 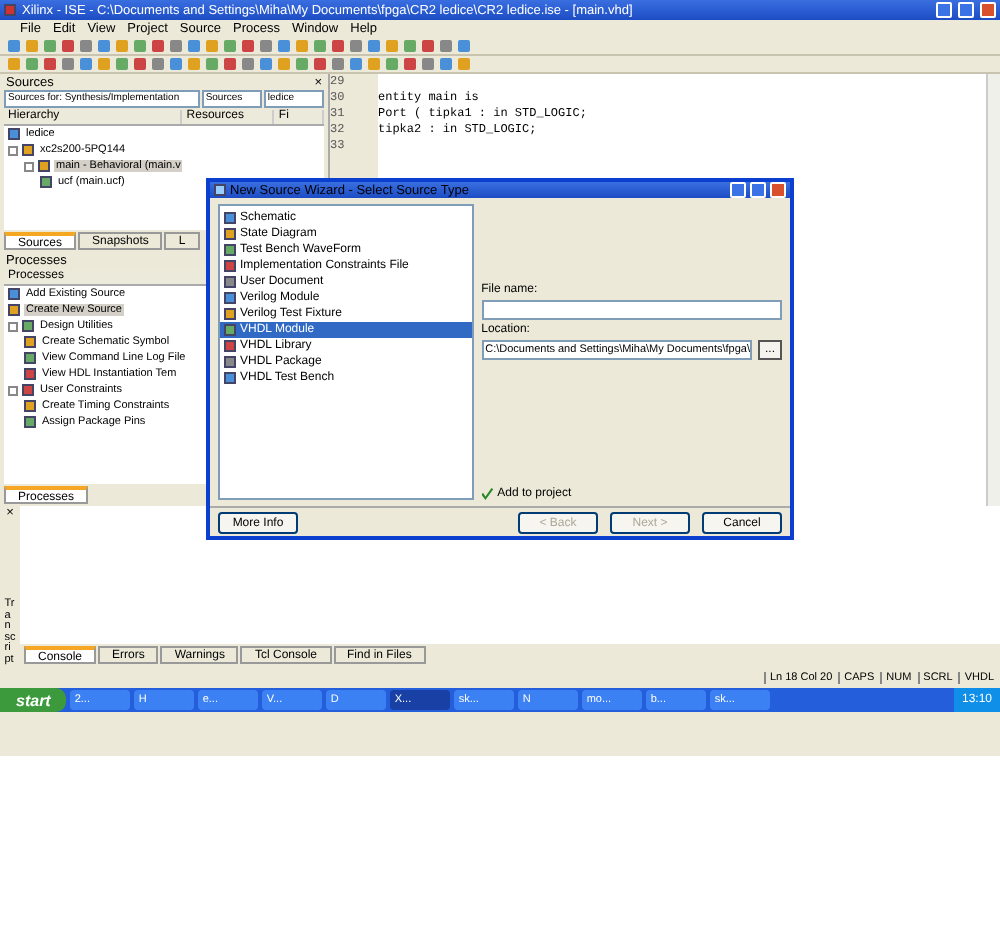 What do you see at coordinates (487, 494) in the screenshot?
I see `checkbox` at bounding box center [487, 494].